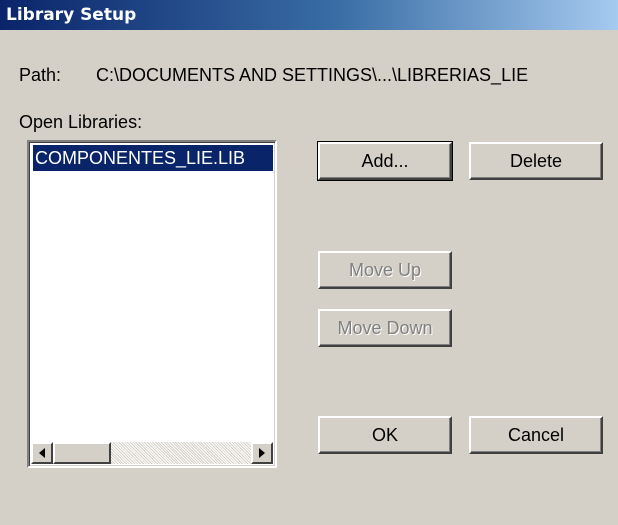  What do you see at coordinates (81, 122) in the screenshot?
I see `open-libraries-label: Open Libraries:` at bounding box center [81, 122].